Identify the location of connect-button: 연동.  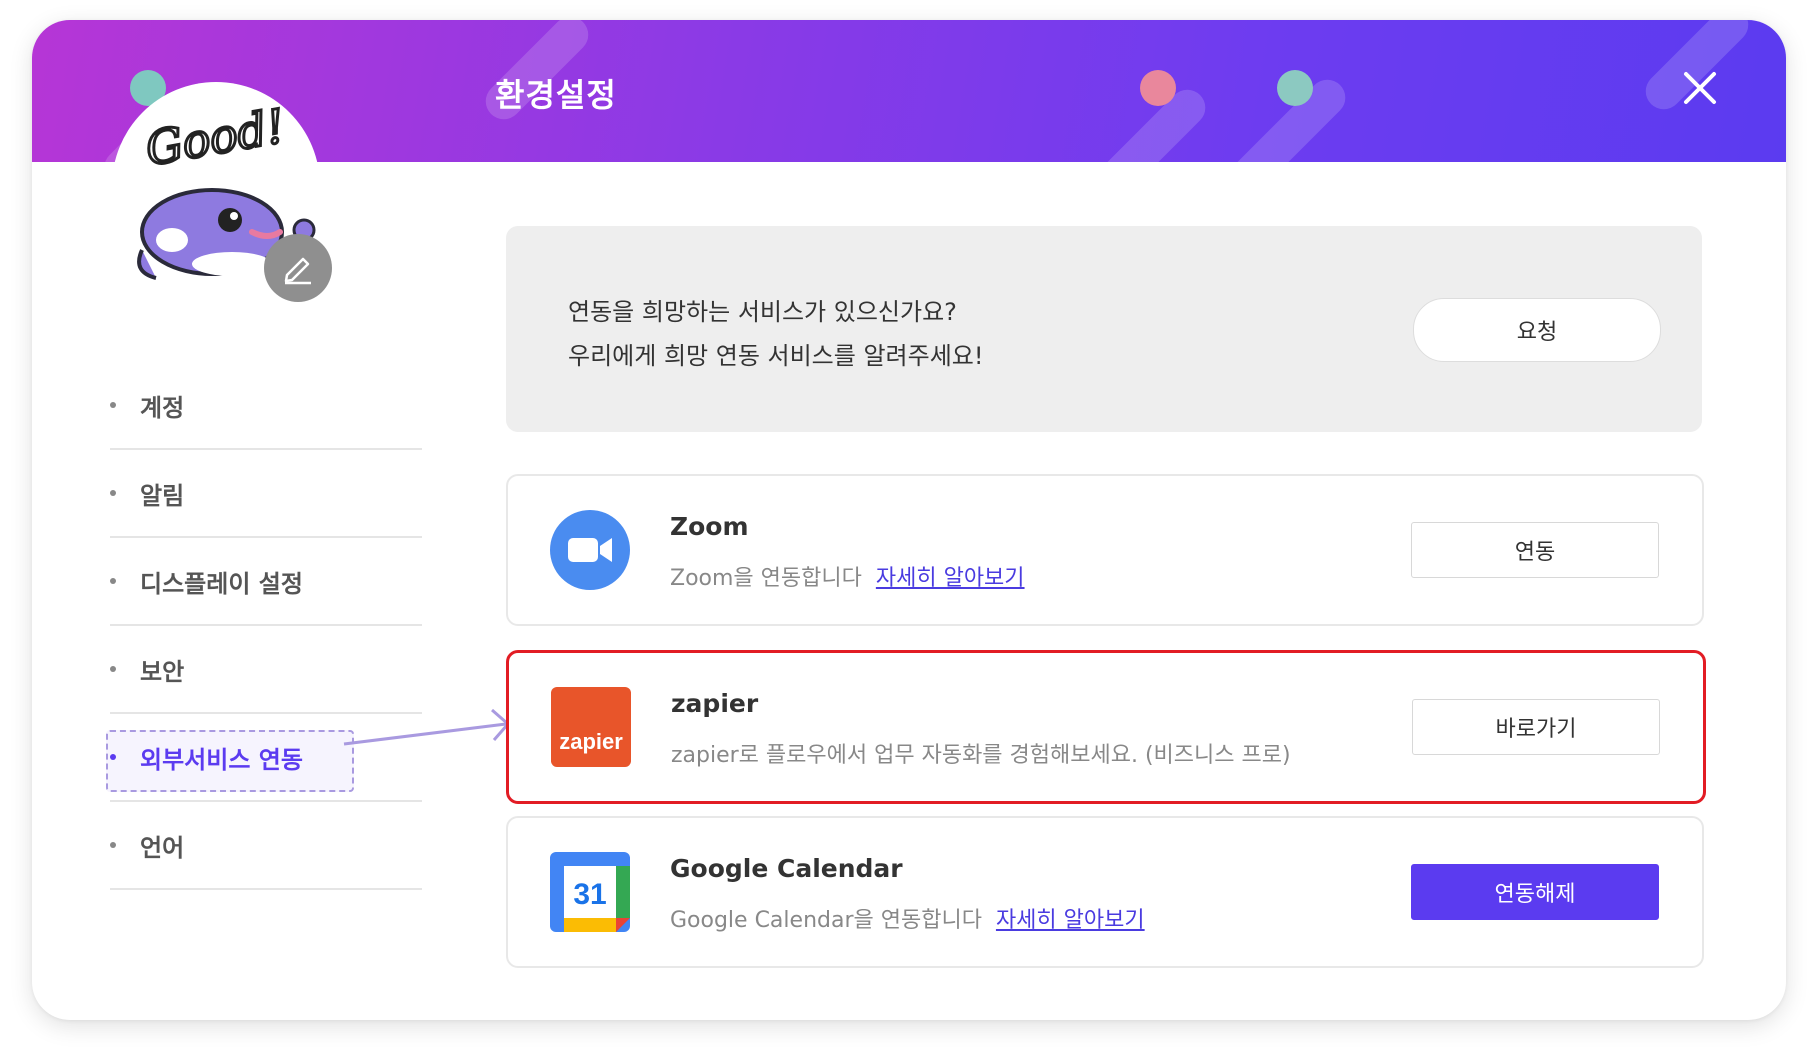
(1535, 550).